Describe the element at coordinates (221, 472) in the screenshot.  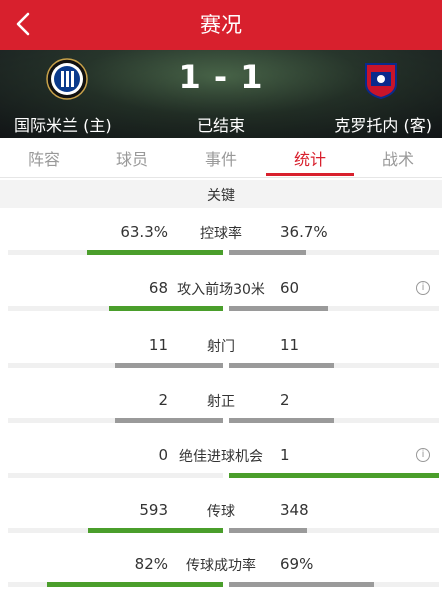
I see `stat-row: 0 绝佳进球机会 1 i` at that location.